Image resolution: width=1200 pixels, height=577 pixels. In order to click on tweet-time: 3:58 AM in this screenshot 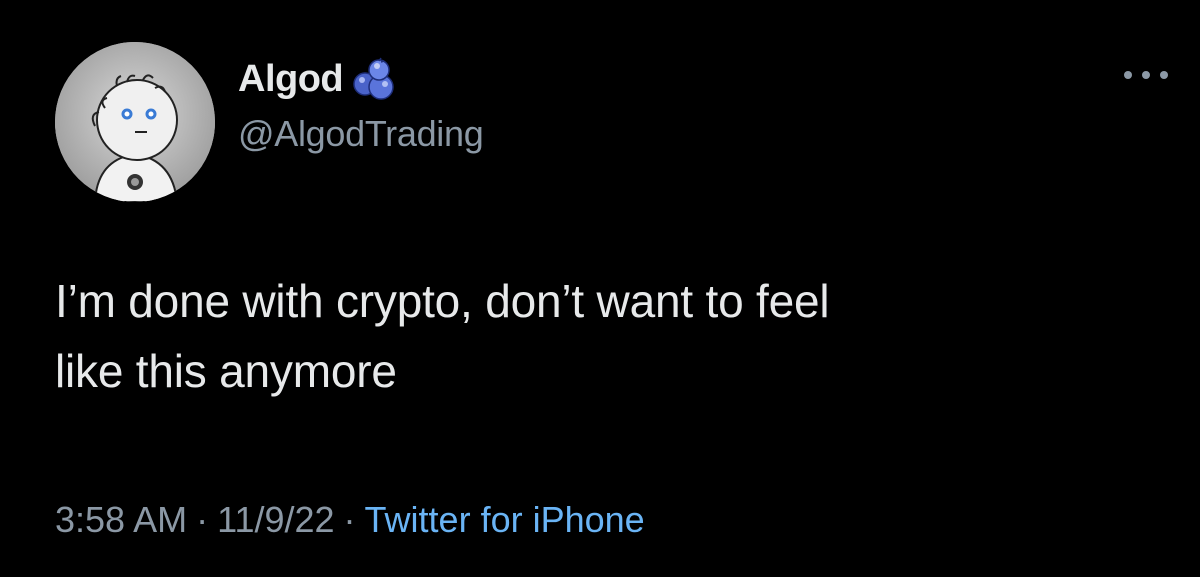, I will do `click(121, 519)`.